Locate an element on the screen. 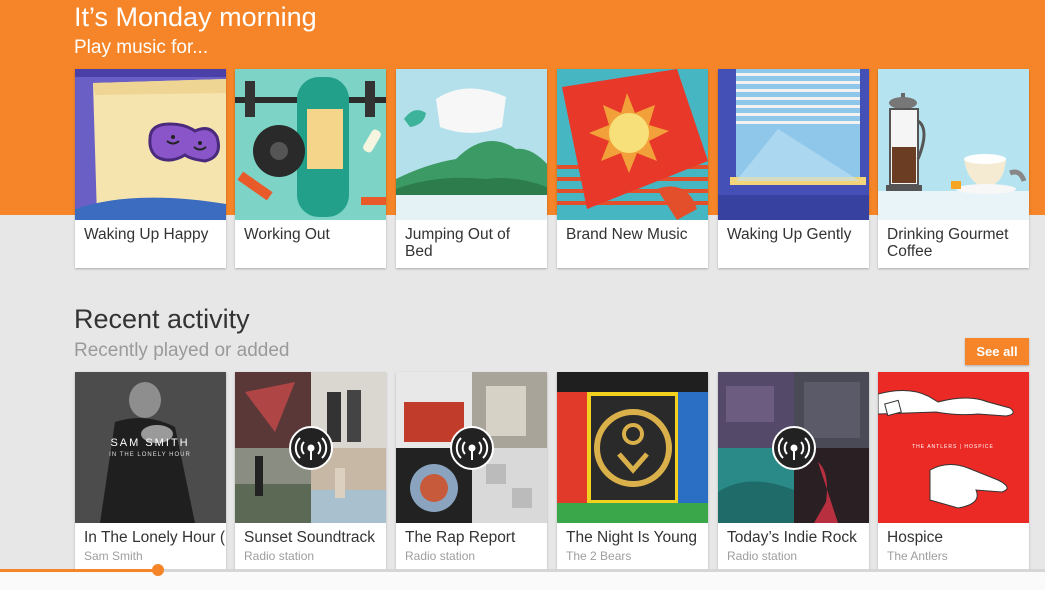  workout-illustration is located at coordinates (310, 144).